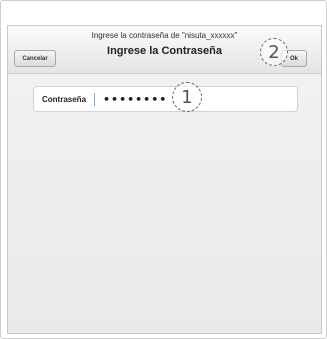  I want to click on password-label: Contraseña, so click(64, 99).